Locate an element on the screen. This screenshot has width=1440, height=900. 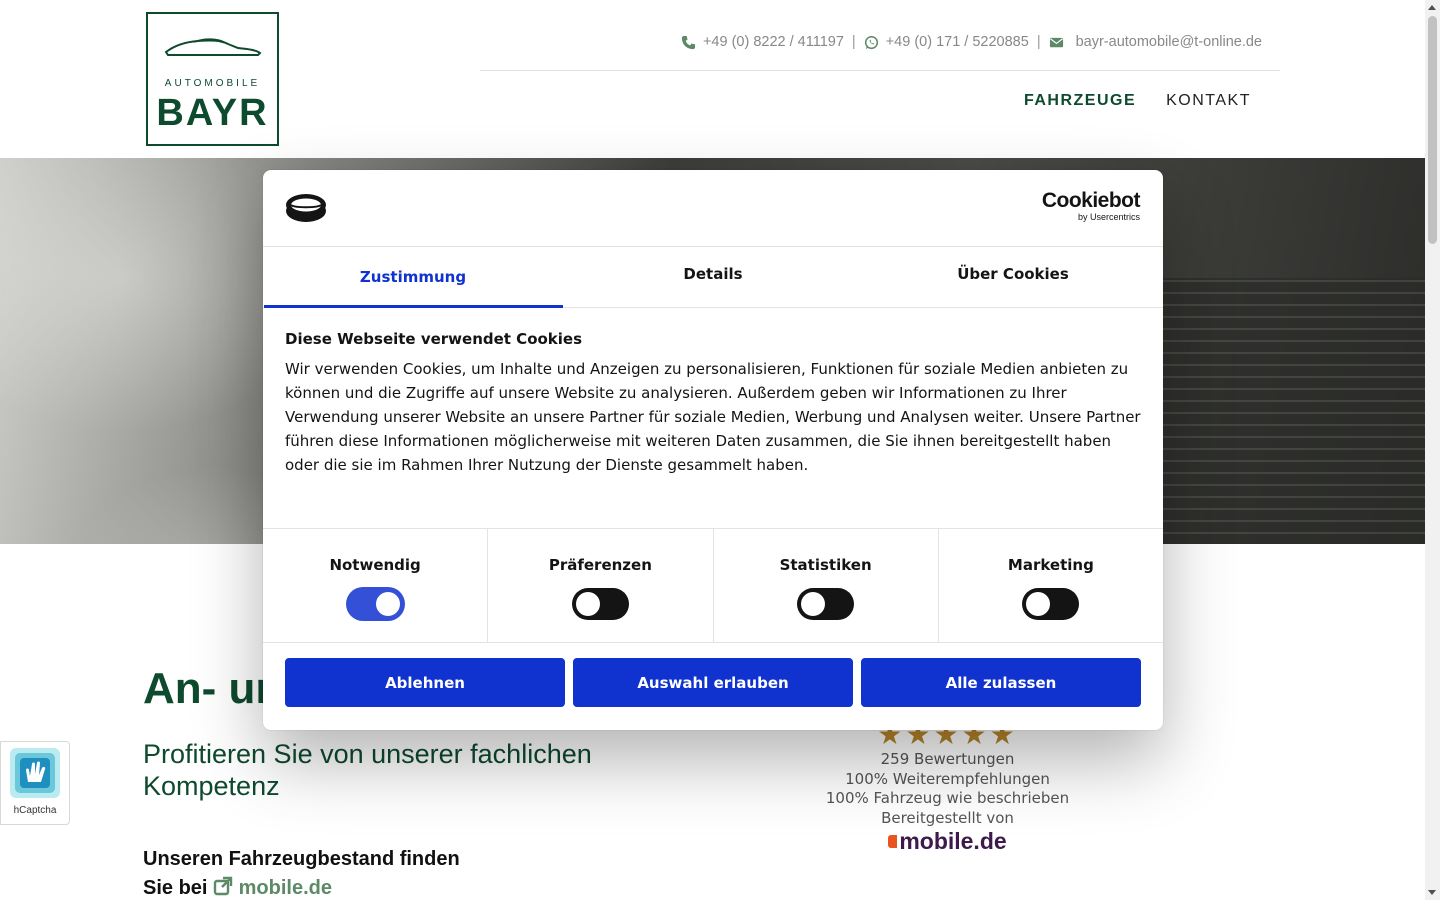
toggle-praeferenzen is located at coordinates (600, 604).